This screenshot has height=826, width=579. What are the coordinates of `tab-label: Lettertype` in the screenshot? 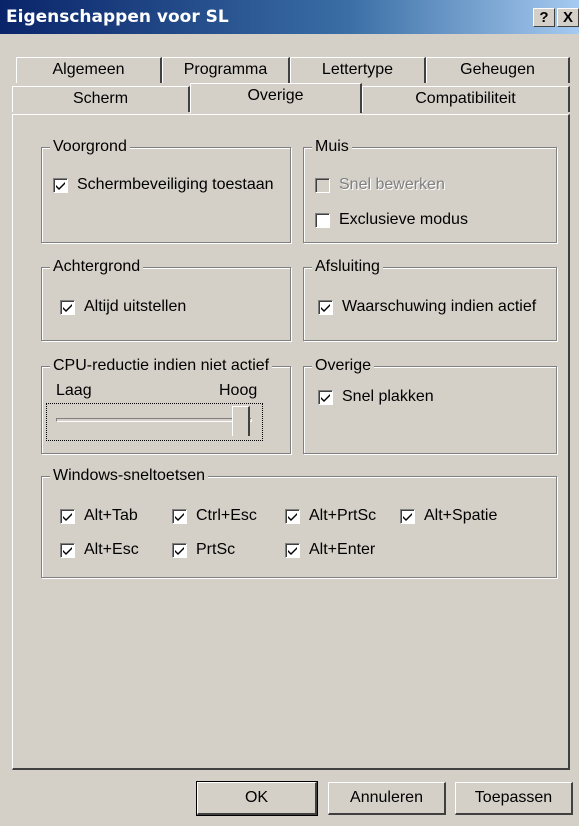 It's located at (357, 69).